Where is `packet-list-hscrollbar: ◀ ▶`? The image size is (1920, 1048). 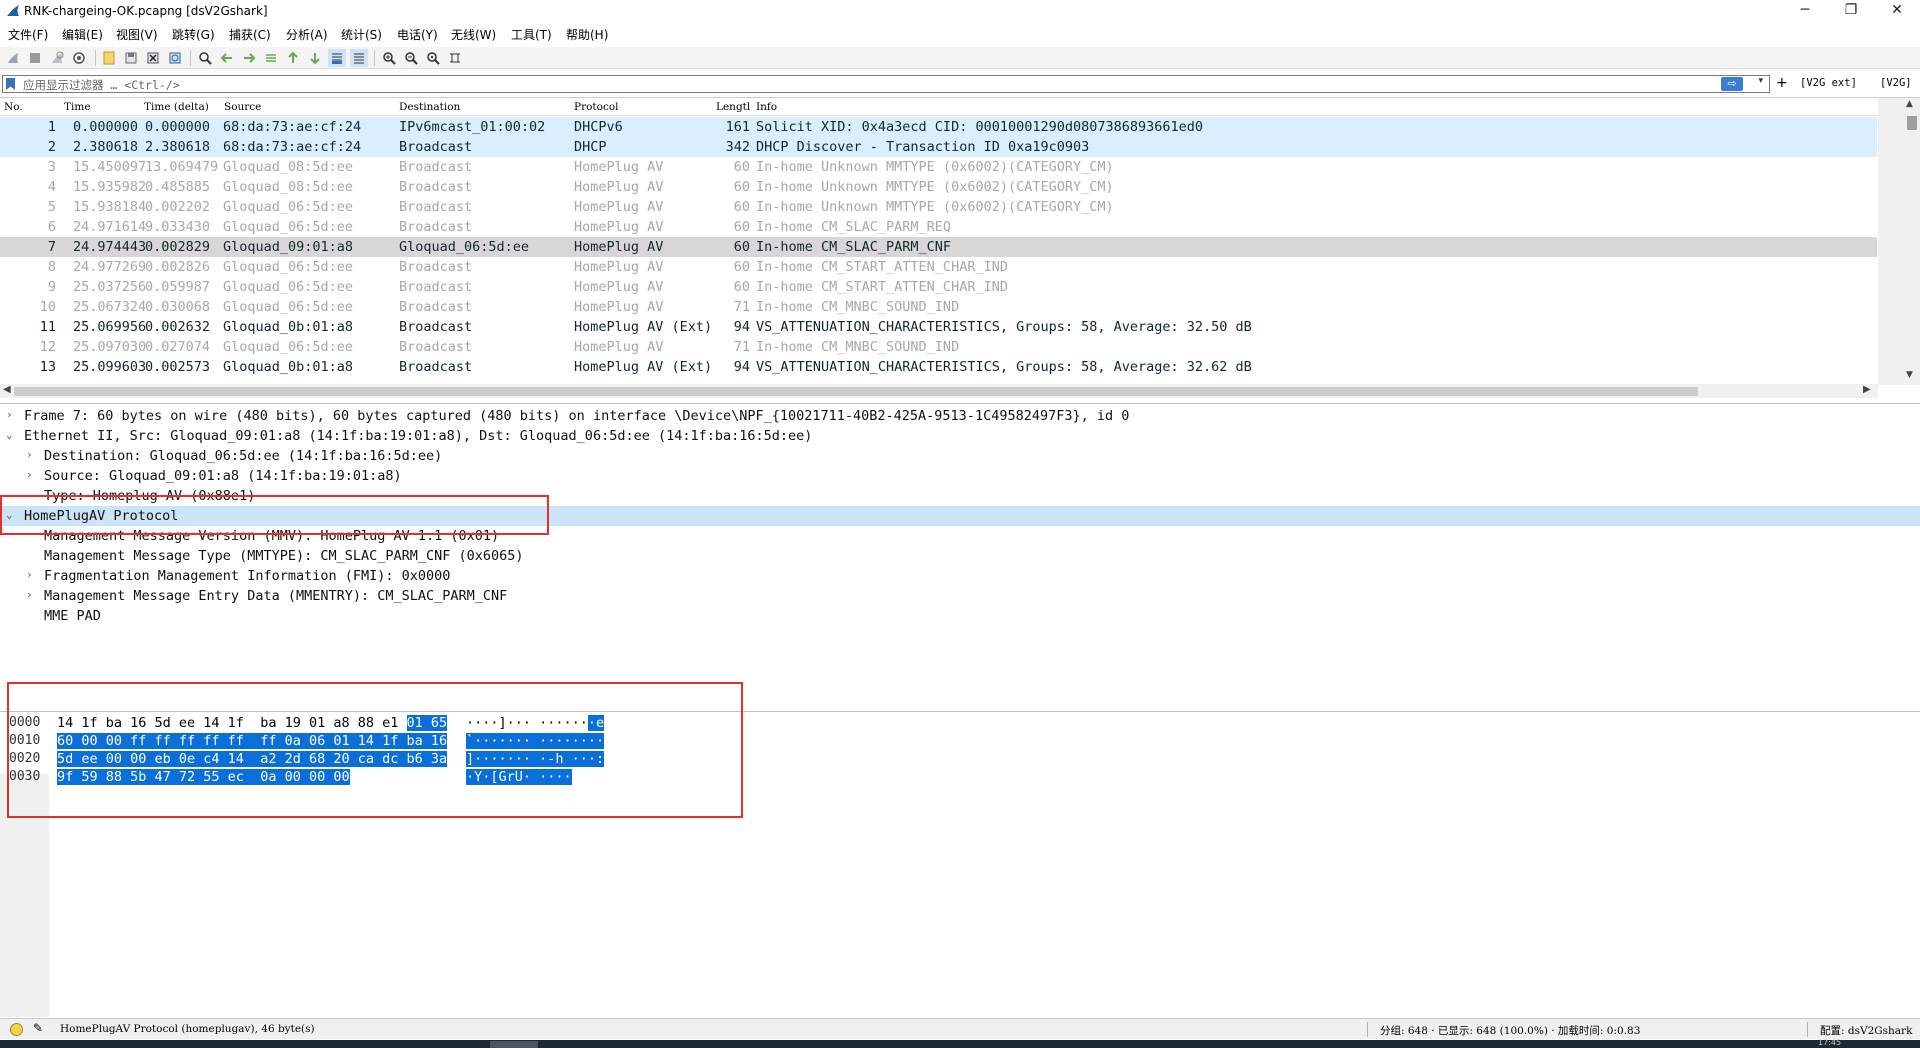 packet-list-hscrollbar: ◀ ▶ is located at coordinates (939, 391).